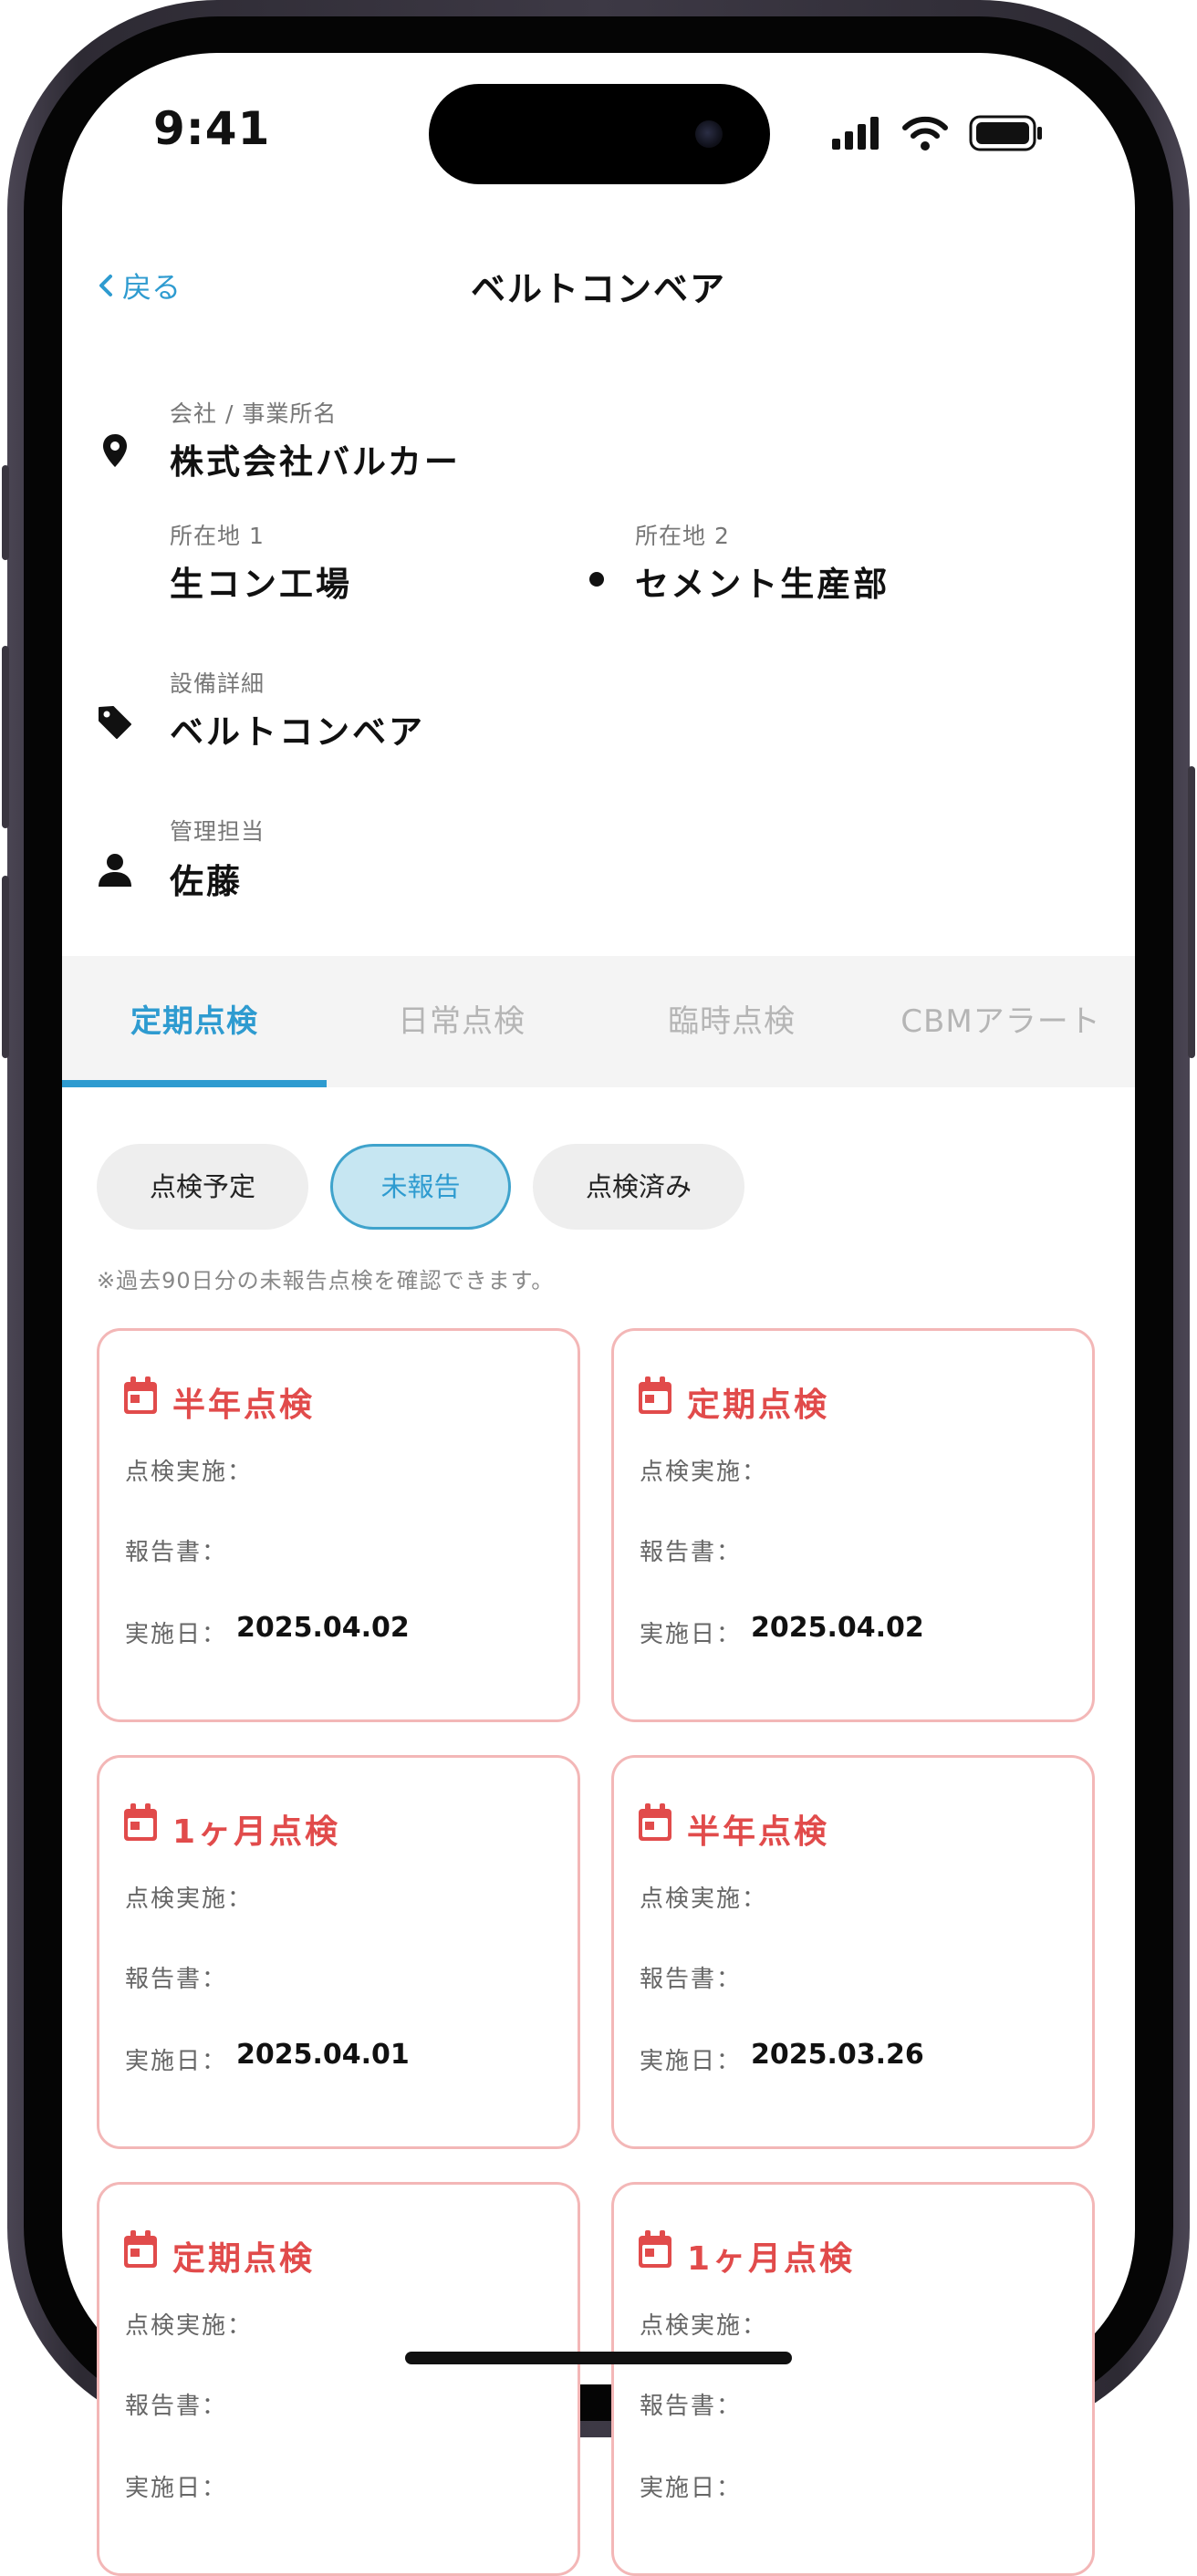  Describe the element at coordinates (709, 134) in the screenshot. I see `front-camera` at that location.